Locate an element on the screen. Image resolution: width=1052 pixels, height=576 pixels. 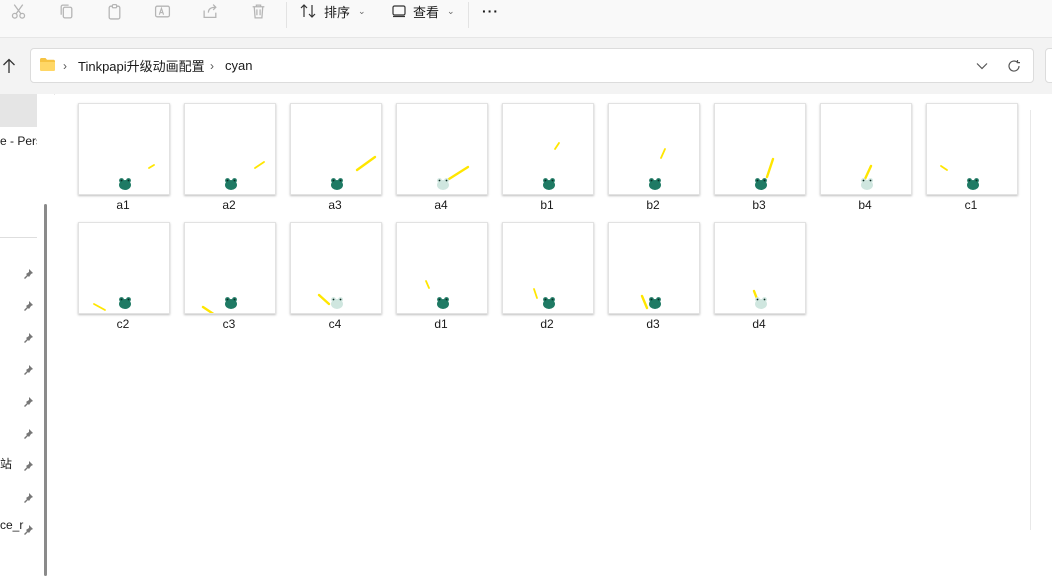
file-name: c4 is located at coordinates (335, 324).